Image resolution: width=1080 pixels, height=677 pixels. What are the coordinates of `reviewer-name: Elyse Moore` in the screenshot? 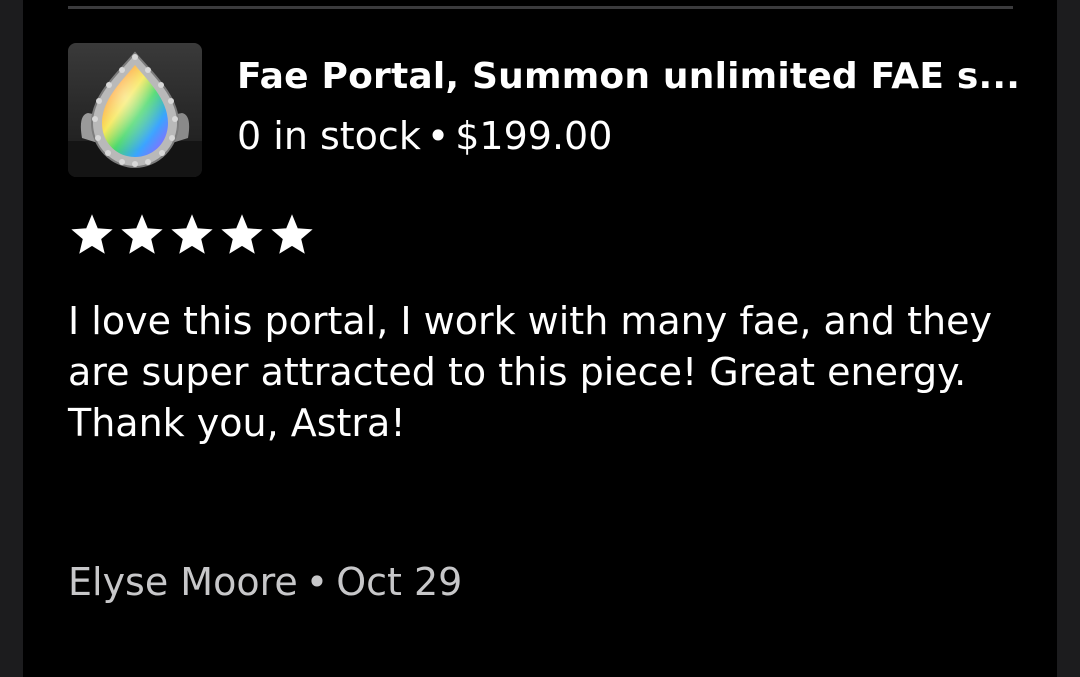 It's located at (183, 582).